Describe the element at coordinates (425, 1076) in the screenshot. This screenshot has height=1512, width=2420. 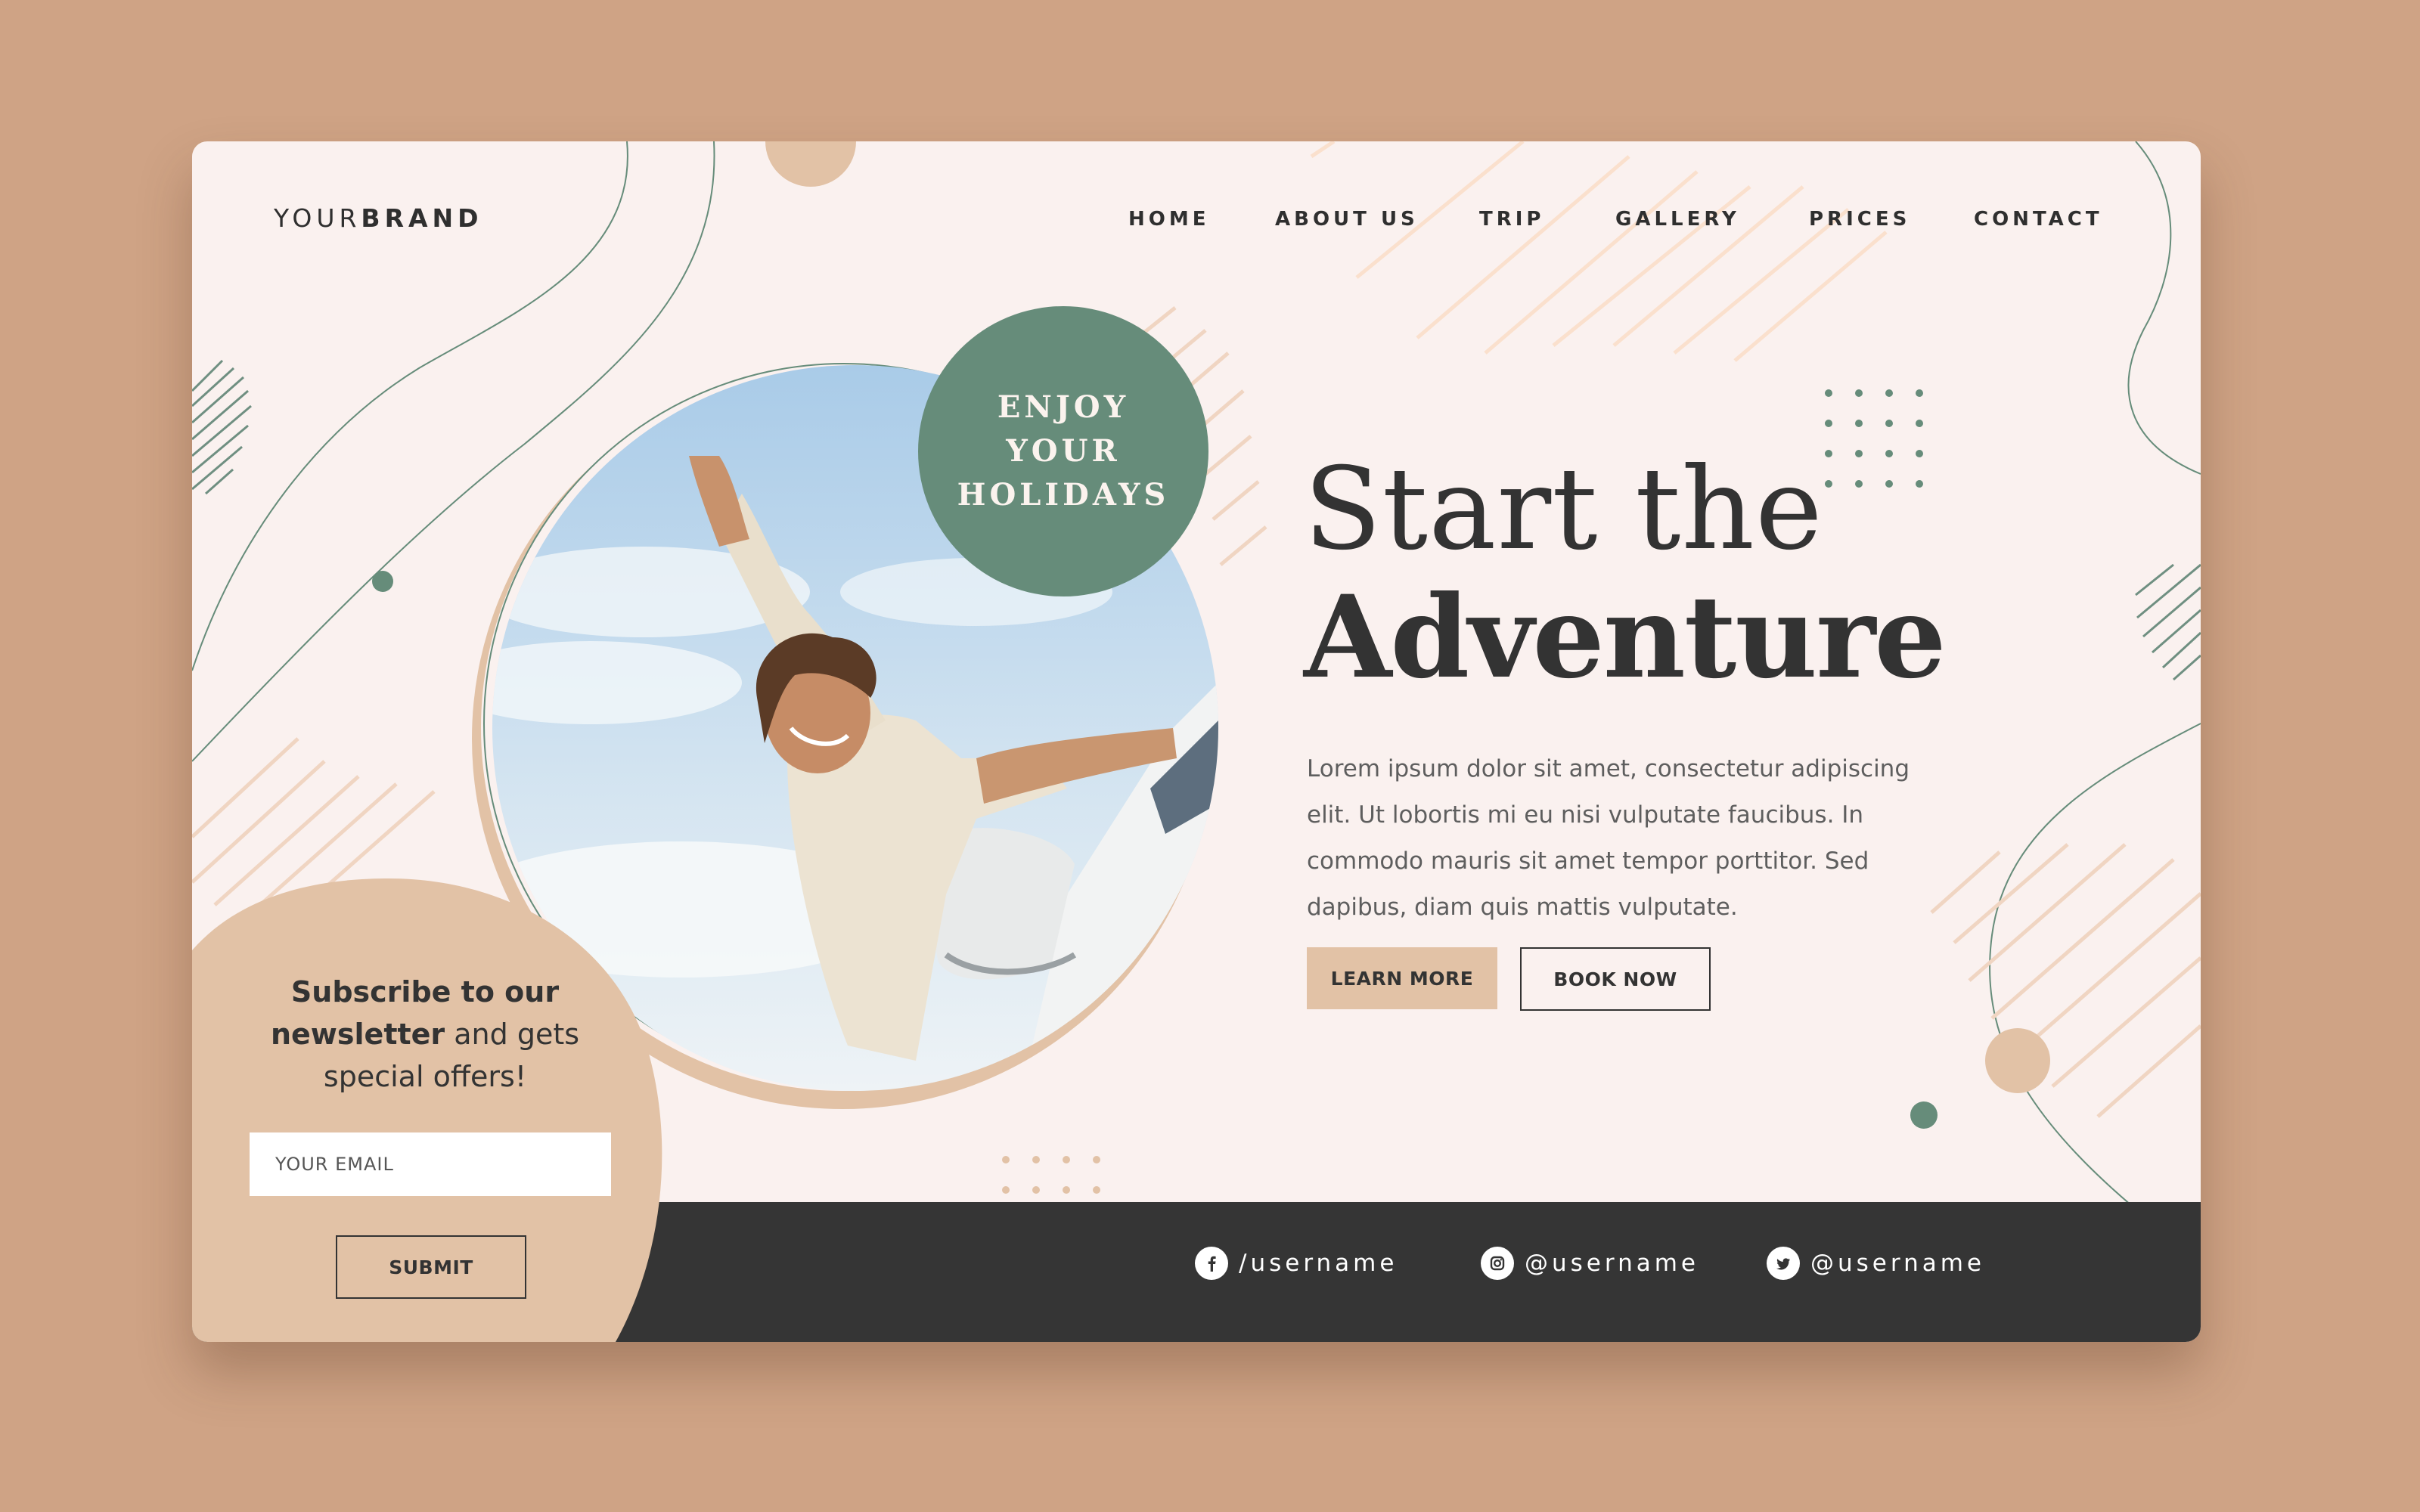
I see `newsletter-heading-line-3: special offers!` at that location.